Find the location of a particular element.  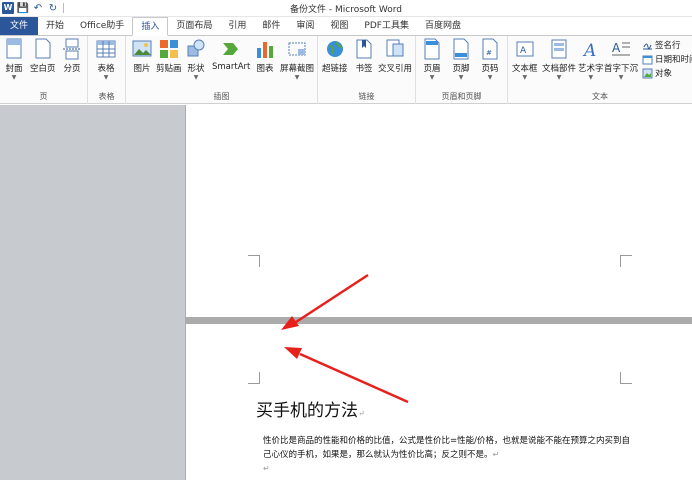

group-label-links: 链接 is located at coordinates (366, 96).